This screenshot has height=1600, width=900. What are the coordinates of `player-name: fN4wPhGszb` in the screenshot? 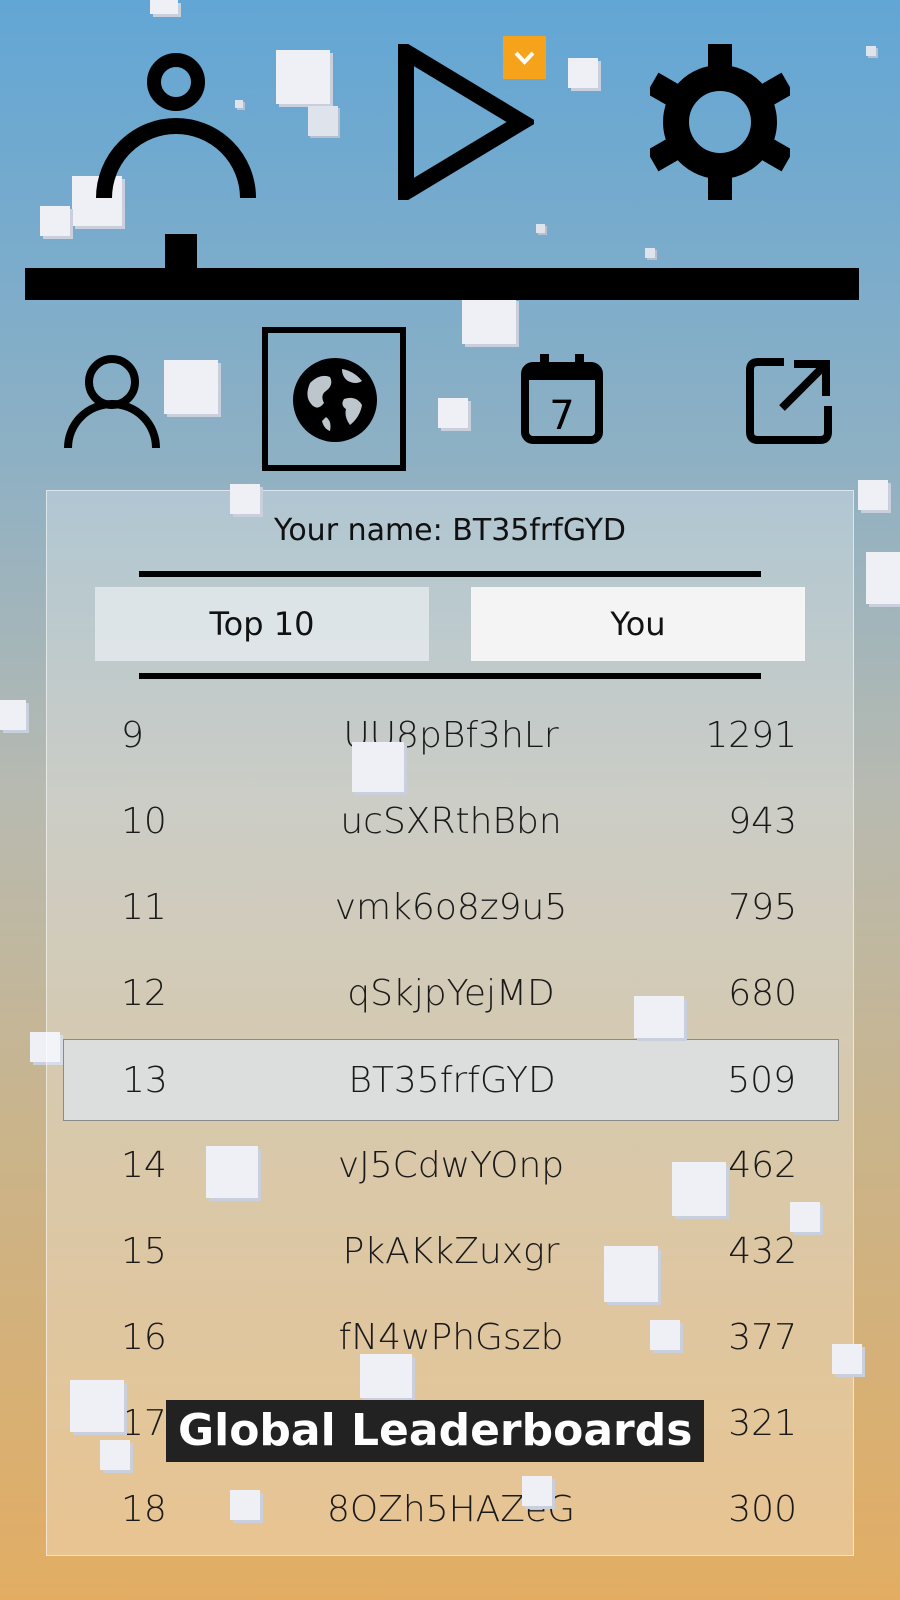 It's located at (451, 1337).